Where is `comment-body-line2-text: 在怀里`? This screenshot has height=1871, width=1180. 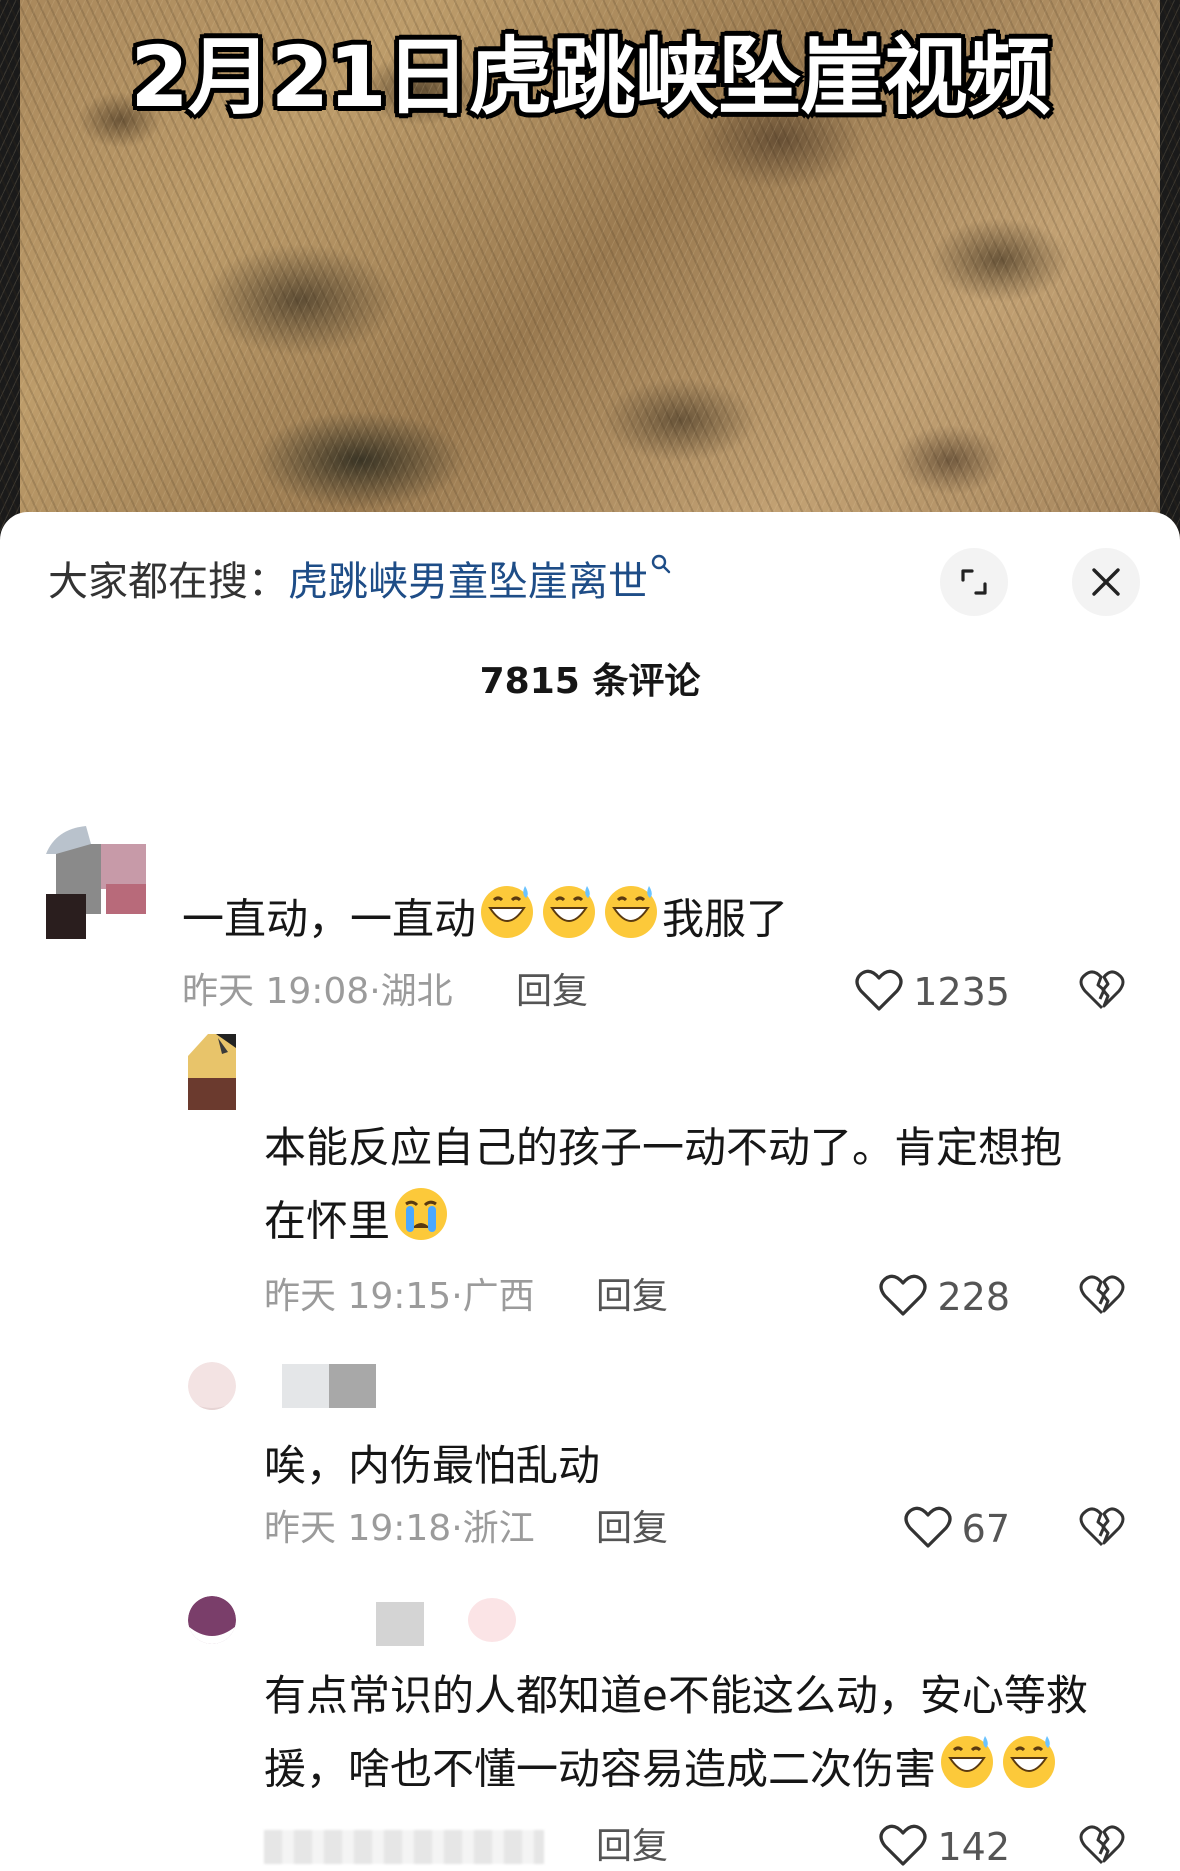
comment-body-line2-text: 在怀里 is located at coordinates (327, 1221).